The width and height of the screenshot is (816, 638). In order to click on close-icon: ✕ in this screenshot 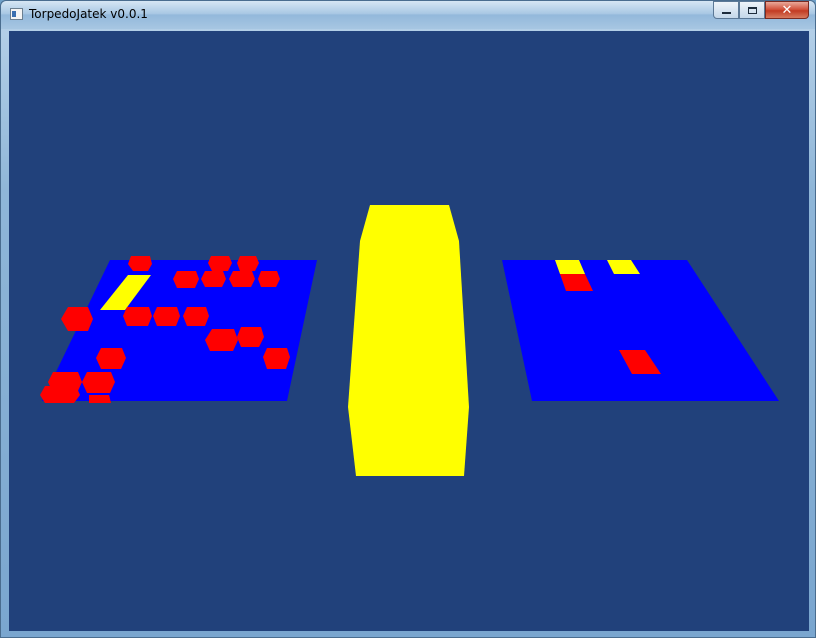, I will do `click(787, 10)`.